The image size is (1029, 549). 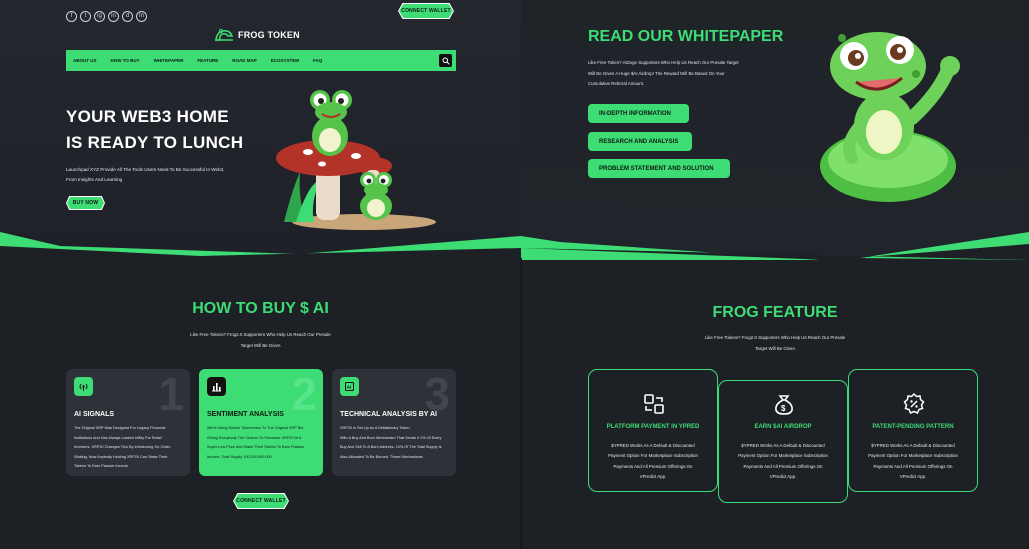 I want to click on buy-now-button: BUY NOW, so click(x=85, y=203).